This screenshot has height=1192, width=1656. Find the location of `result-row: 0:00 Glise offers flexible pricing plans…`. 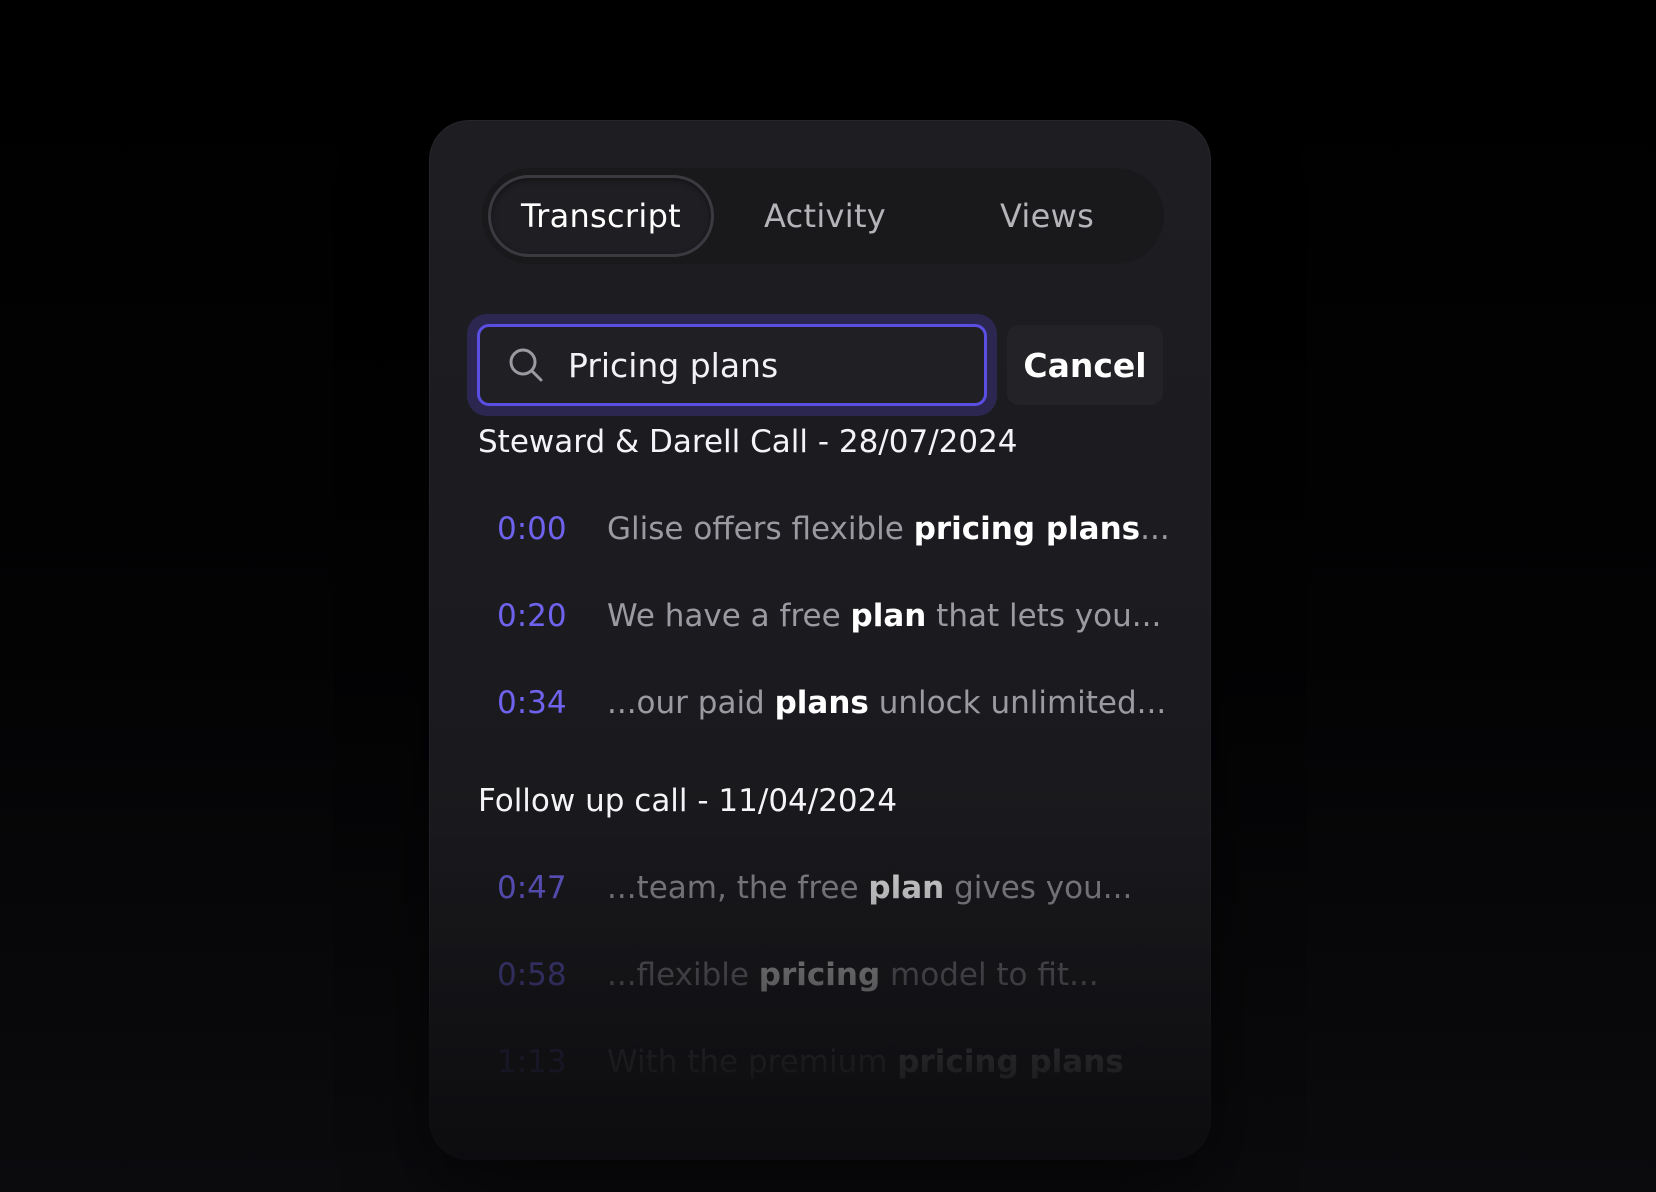

result-row: 0:00 Glise offers flexible pricing plans… is located at coordinates (833, 529).